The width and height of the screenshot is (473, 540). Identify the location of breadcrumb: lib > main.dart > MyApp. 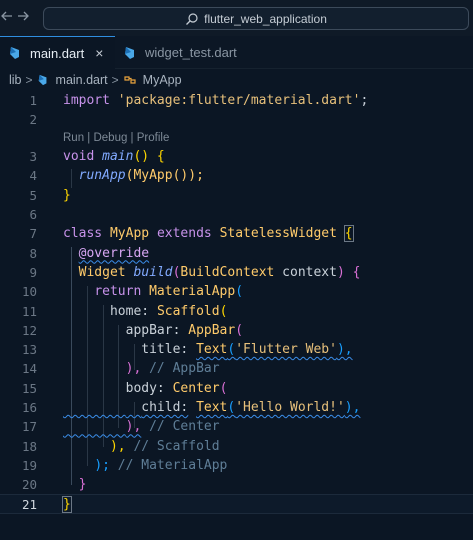
(236, 80).